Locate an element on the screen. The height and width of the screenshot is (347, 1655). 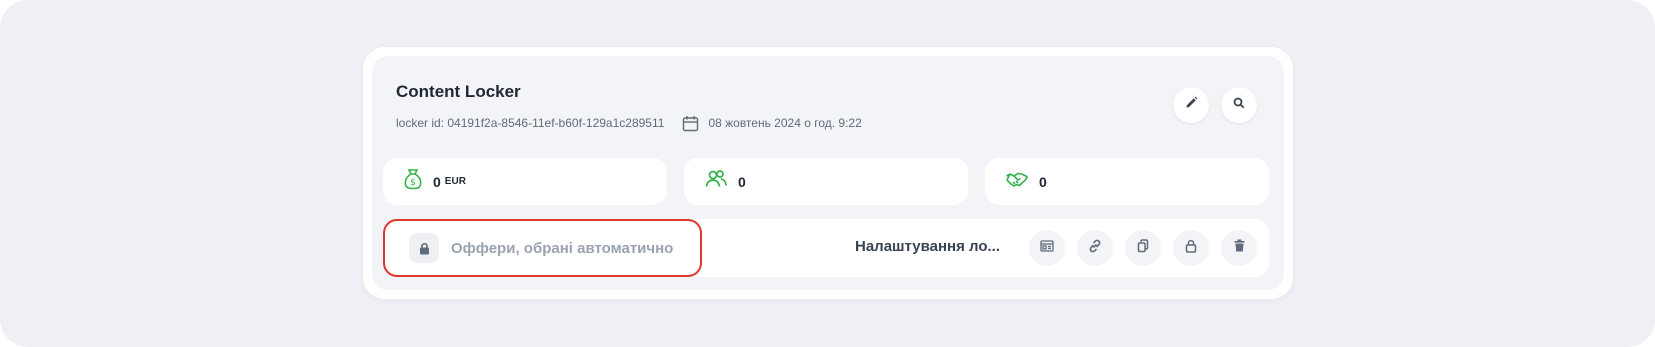
stat-earnings: $ 0 EUR is located at coordinates (525, 181).